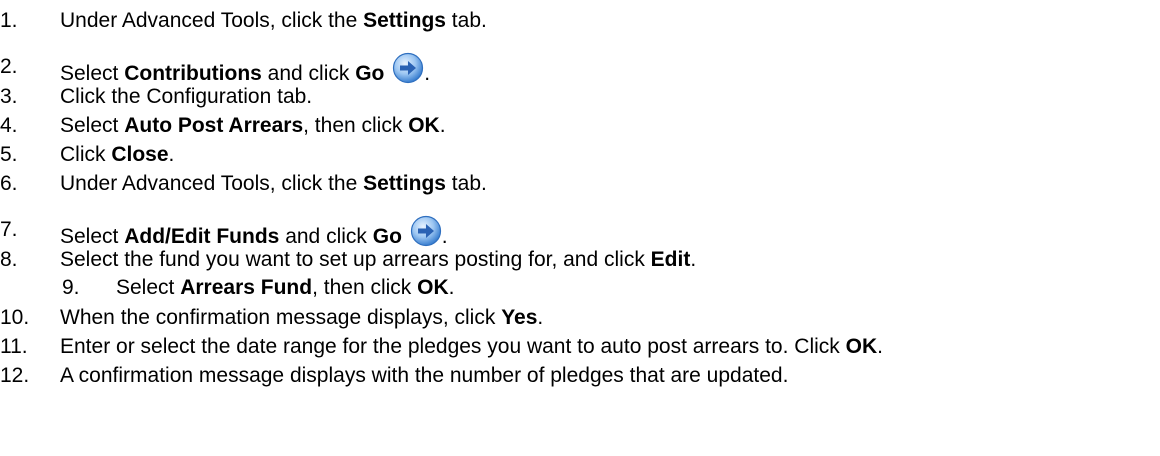  What do you see at coordinates (71, 287) in the screenshot?
I see `step-number: 9.` at bounding box center [71, 287].